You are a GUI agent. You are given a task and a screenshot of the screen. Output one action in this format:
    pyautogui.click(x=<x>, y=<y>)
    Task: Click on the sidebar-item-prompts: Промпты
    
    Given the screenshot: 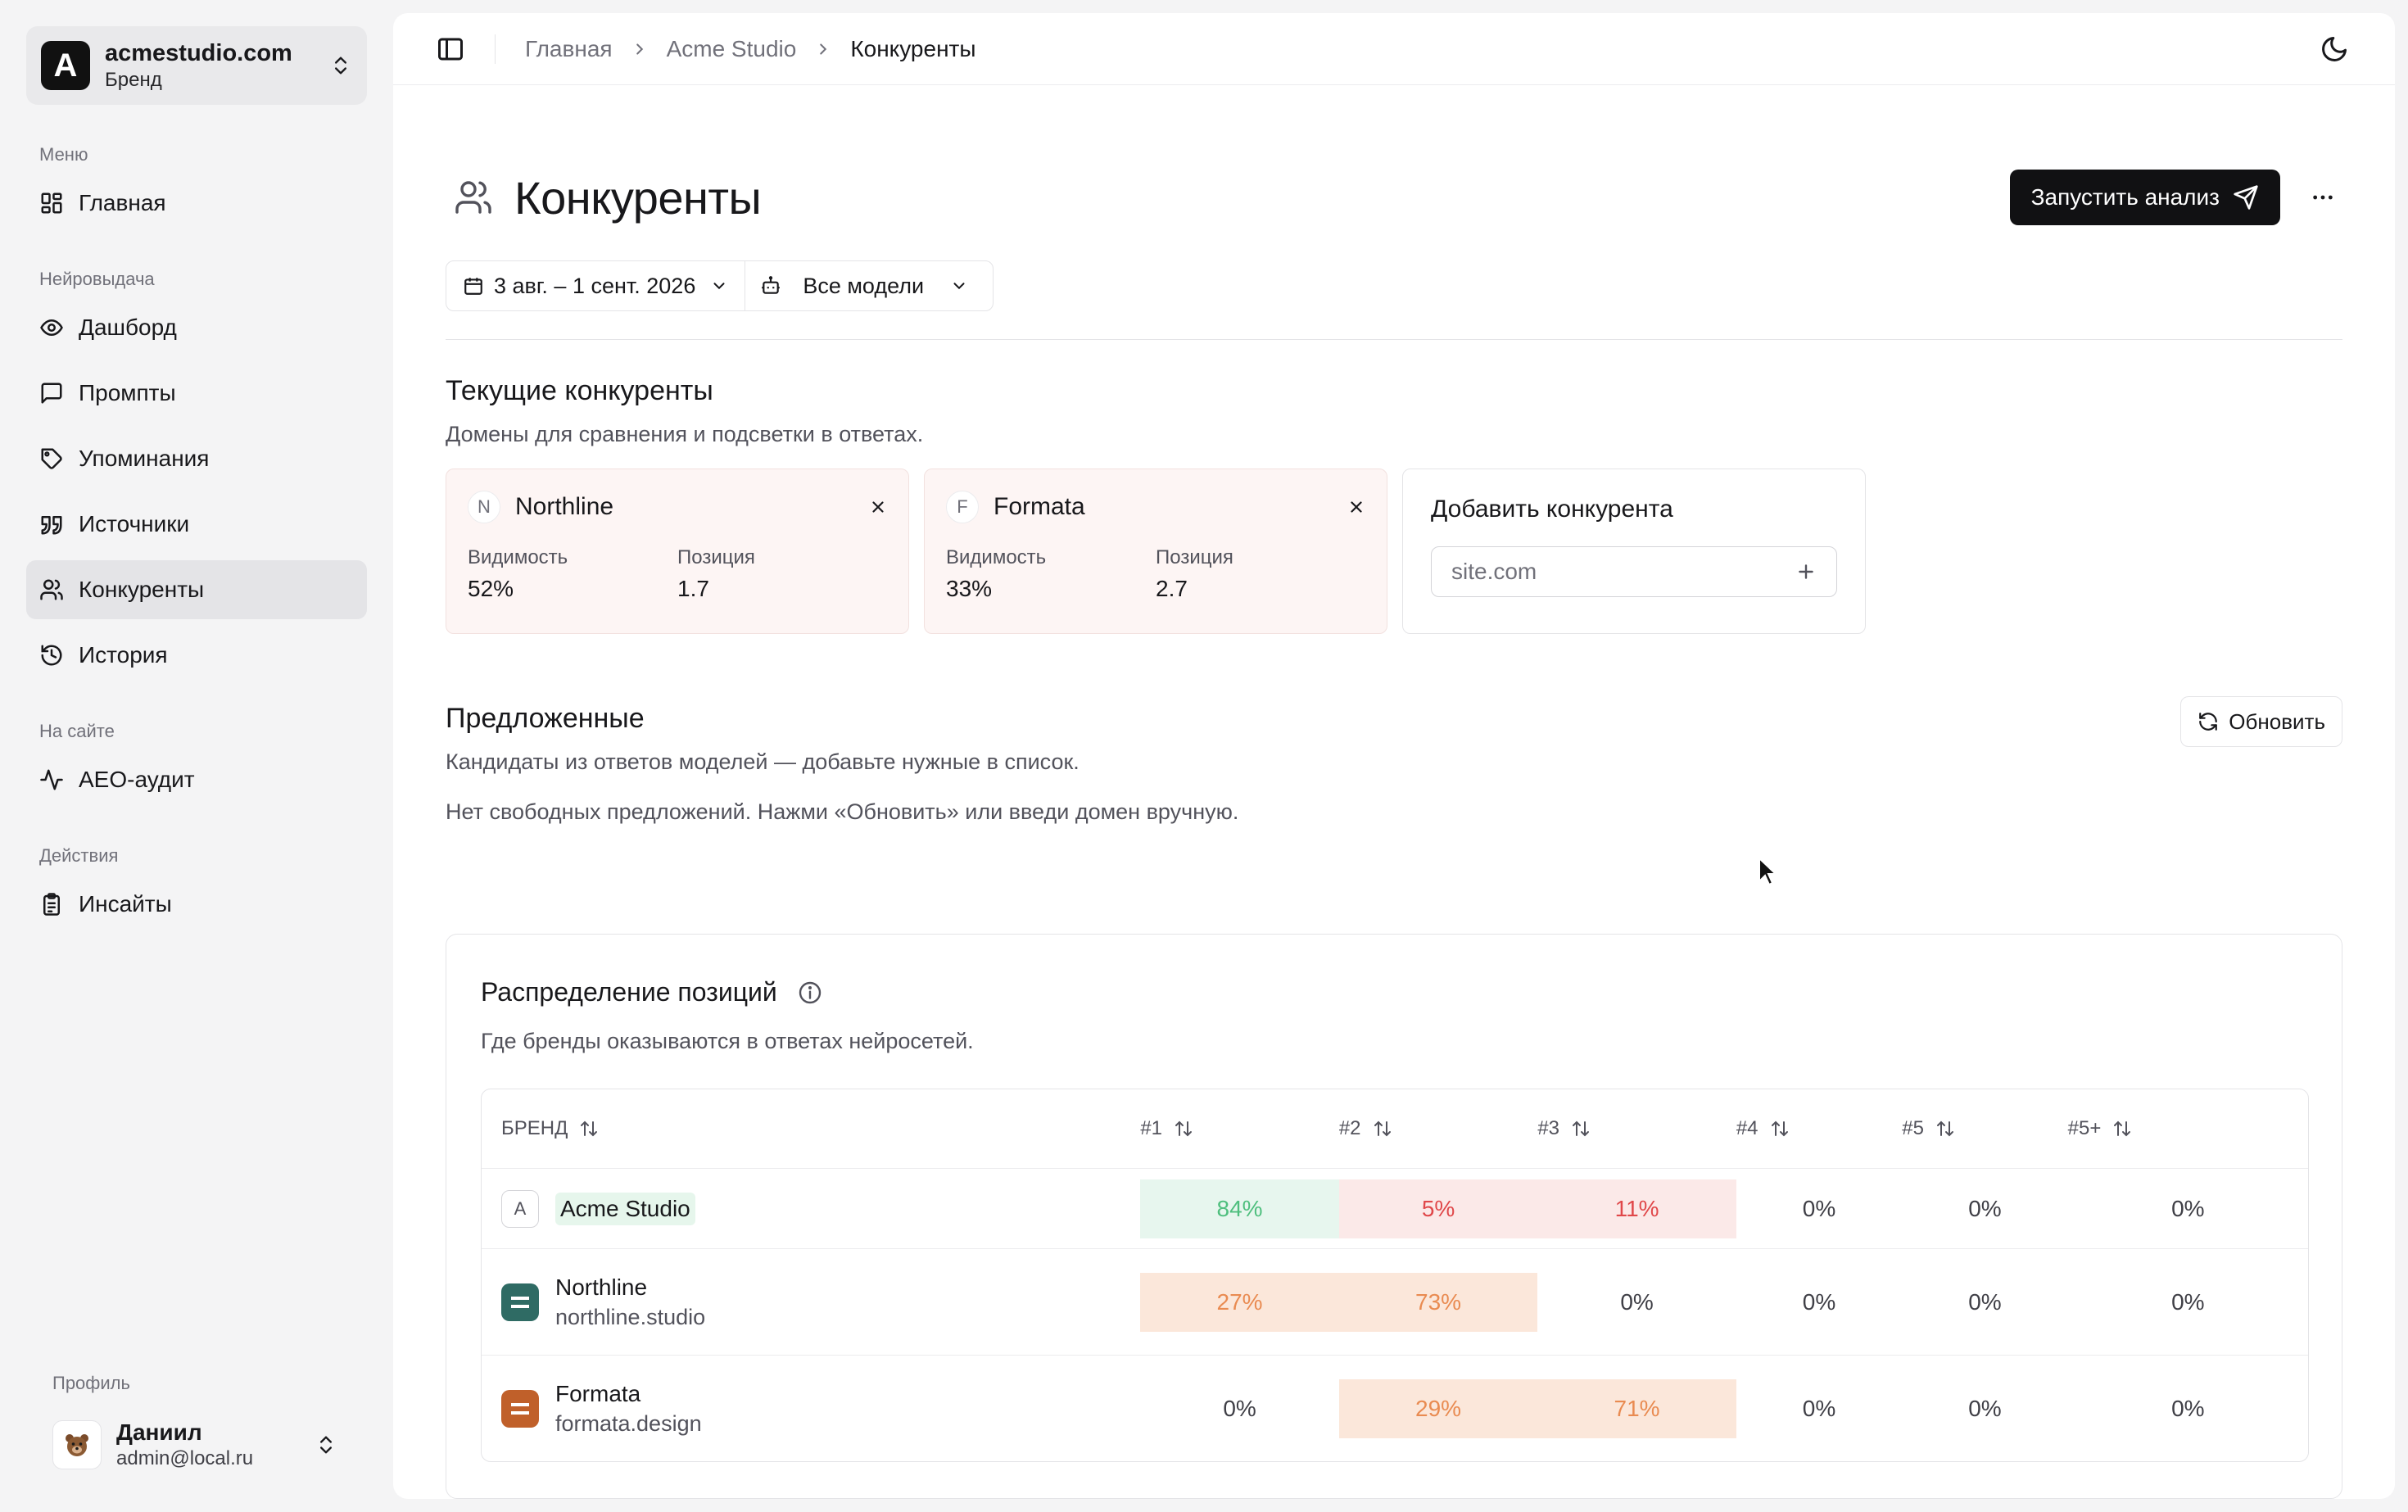 What is the action you would take?
    pyautogui.click(x=196, y=394)
    